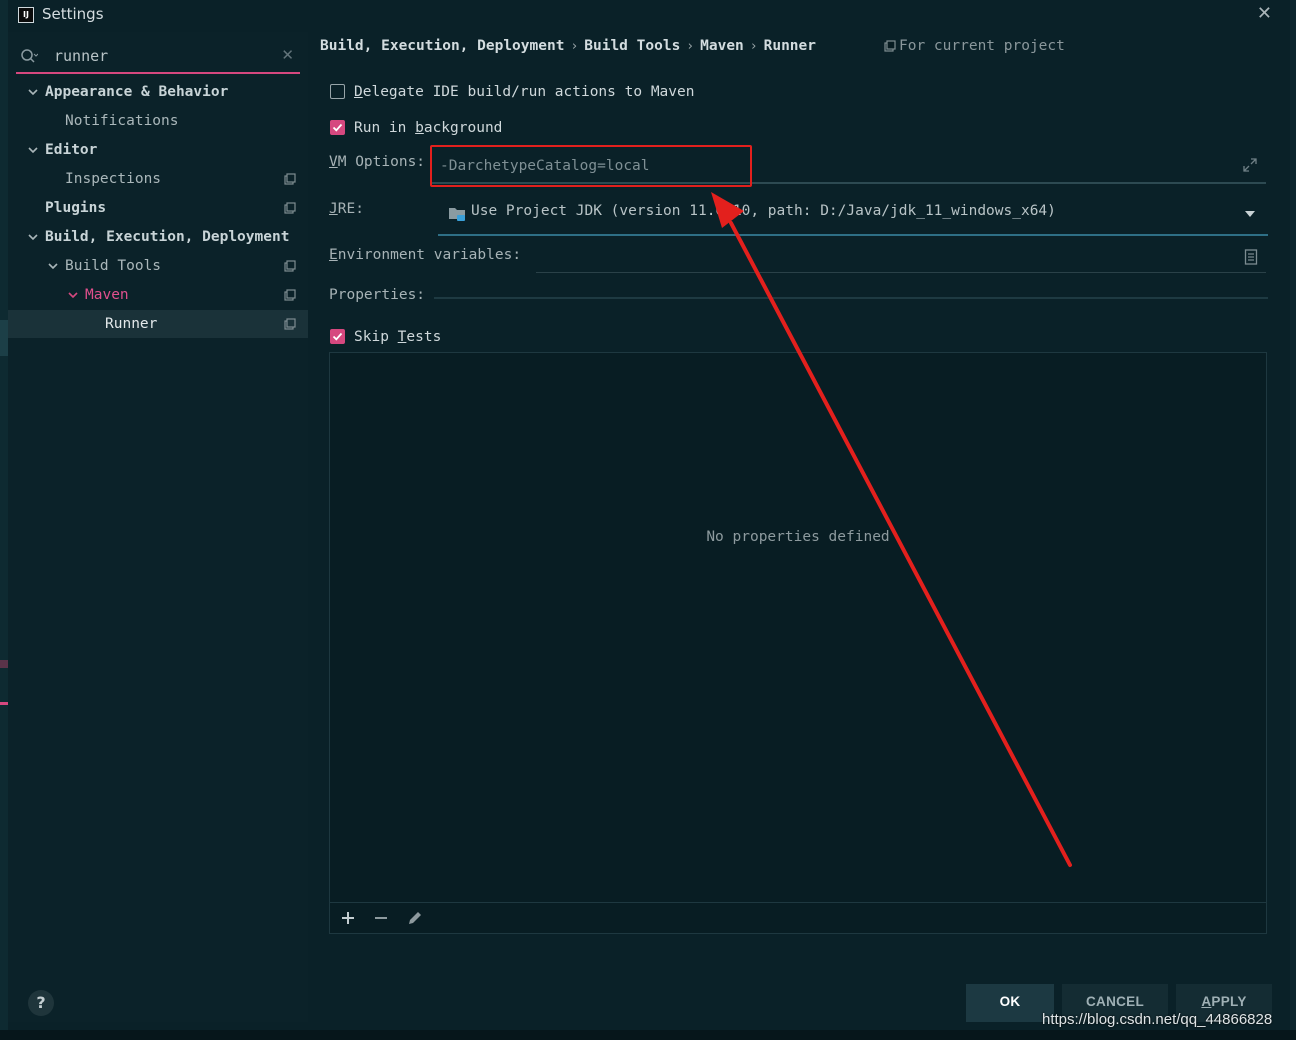 This screenshot has width=1296, height=1040. I want to click on dropdown-arrow-icon, so click(1250, 214).